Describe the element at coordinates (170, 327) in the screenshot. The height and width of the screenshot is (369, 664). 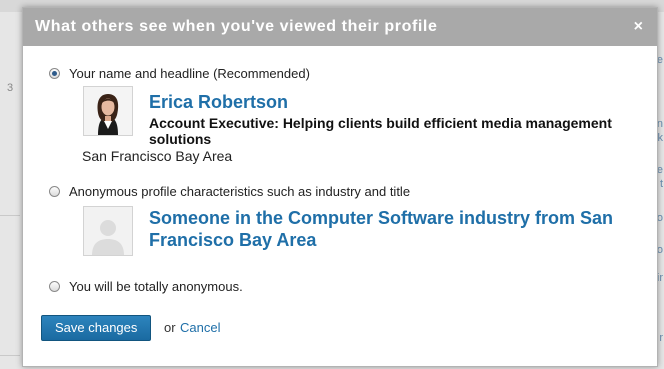
I see `or-text: or` at that location.